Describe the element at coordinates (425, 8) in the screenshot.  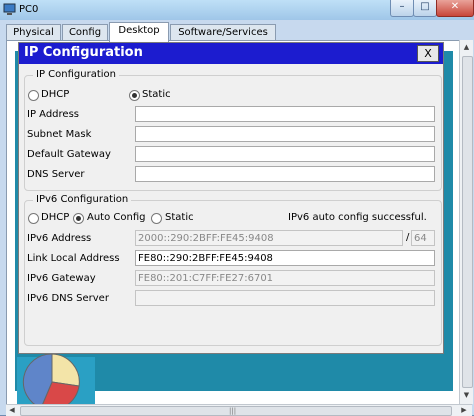
I see `maximize-button: □` at that location.